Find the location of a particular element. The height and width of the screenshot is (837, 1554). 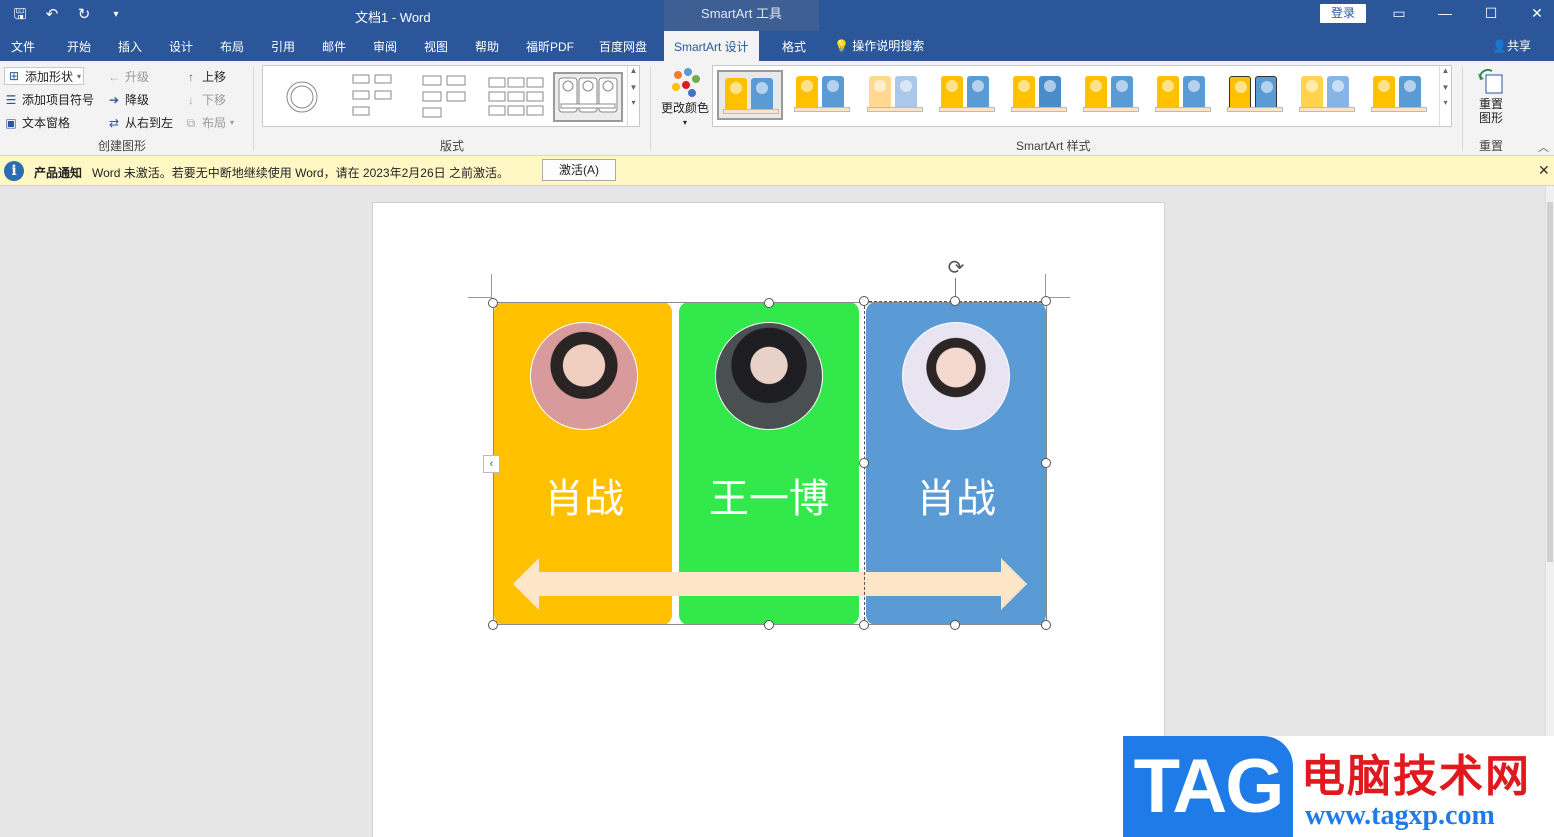

layout-thumb-picture-accent is located at coordinates (588, 97).